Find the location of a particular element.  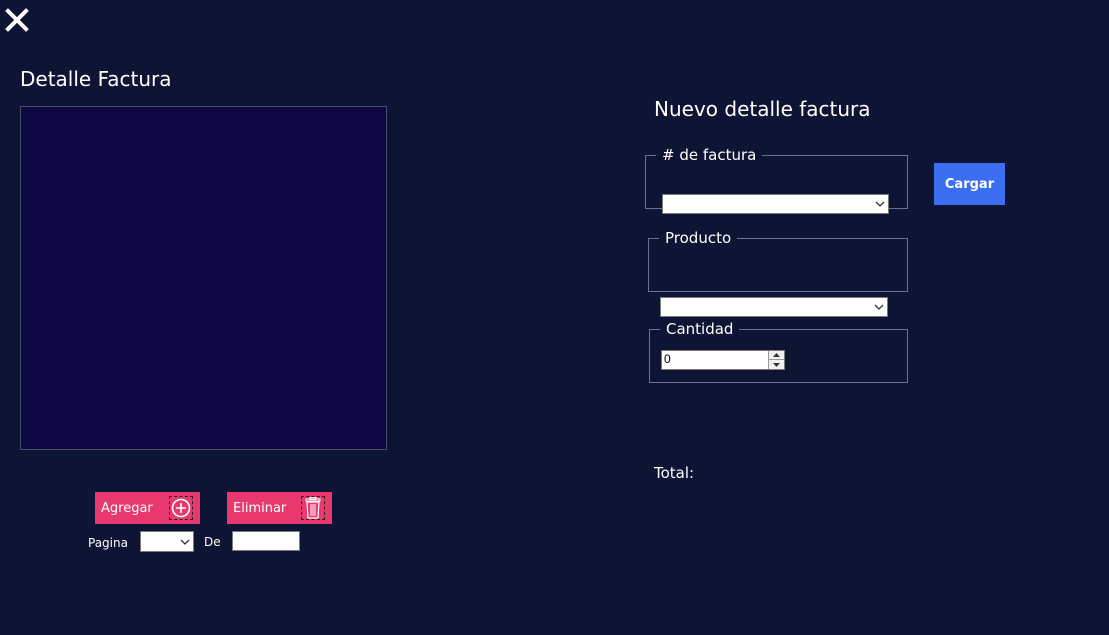

quantity-stepper: 0 is located at coordinates (723, 360).